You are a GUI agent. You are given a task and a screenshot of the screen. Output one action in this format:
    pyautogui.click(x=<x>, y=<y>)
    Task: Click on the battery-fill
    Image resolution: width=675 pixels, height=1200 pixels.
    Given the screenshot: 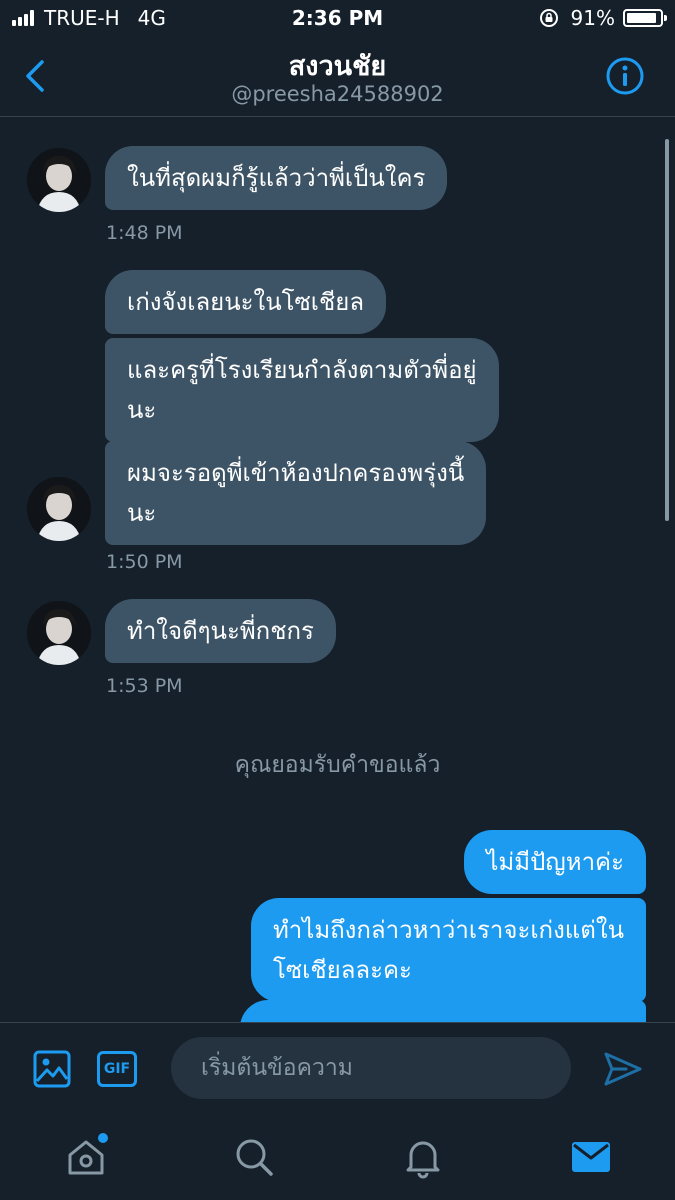 What is the action you would take?
    pyautogui.click(x=642, y=18)
    